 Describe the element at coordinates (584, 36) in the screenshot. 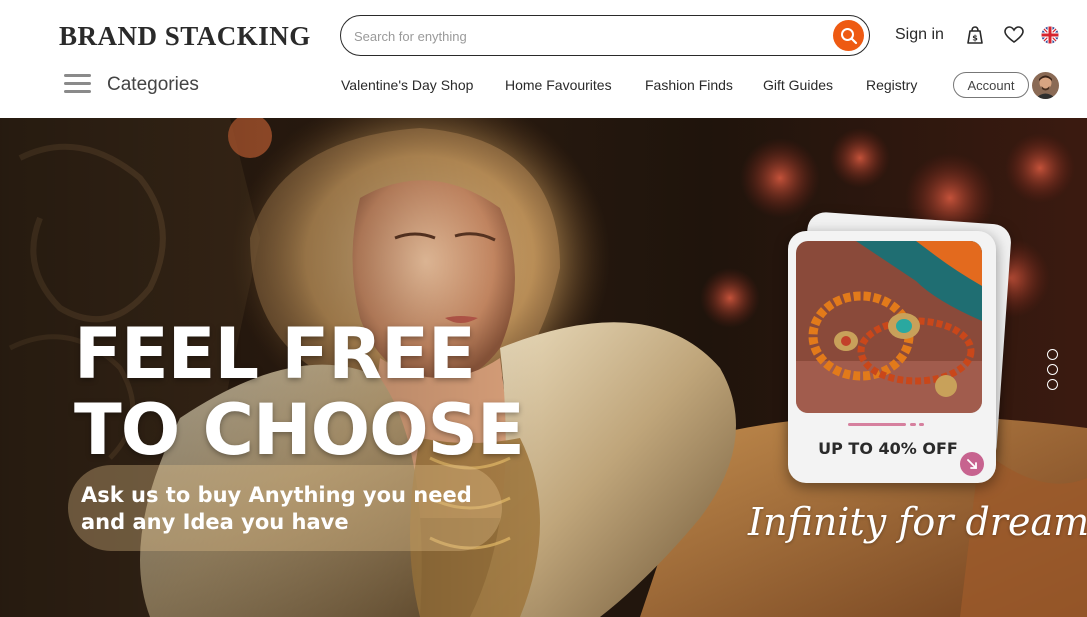

I see `search-input` at that location.